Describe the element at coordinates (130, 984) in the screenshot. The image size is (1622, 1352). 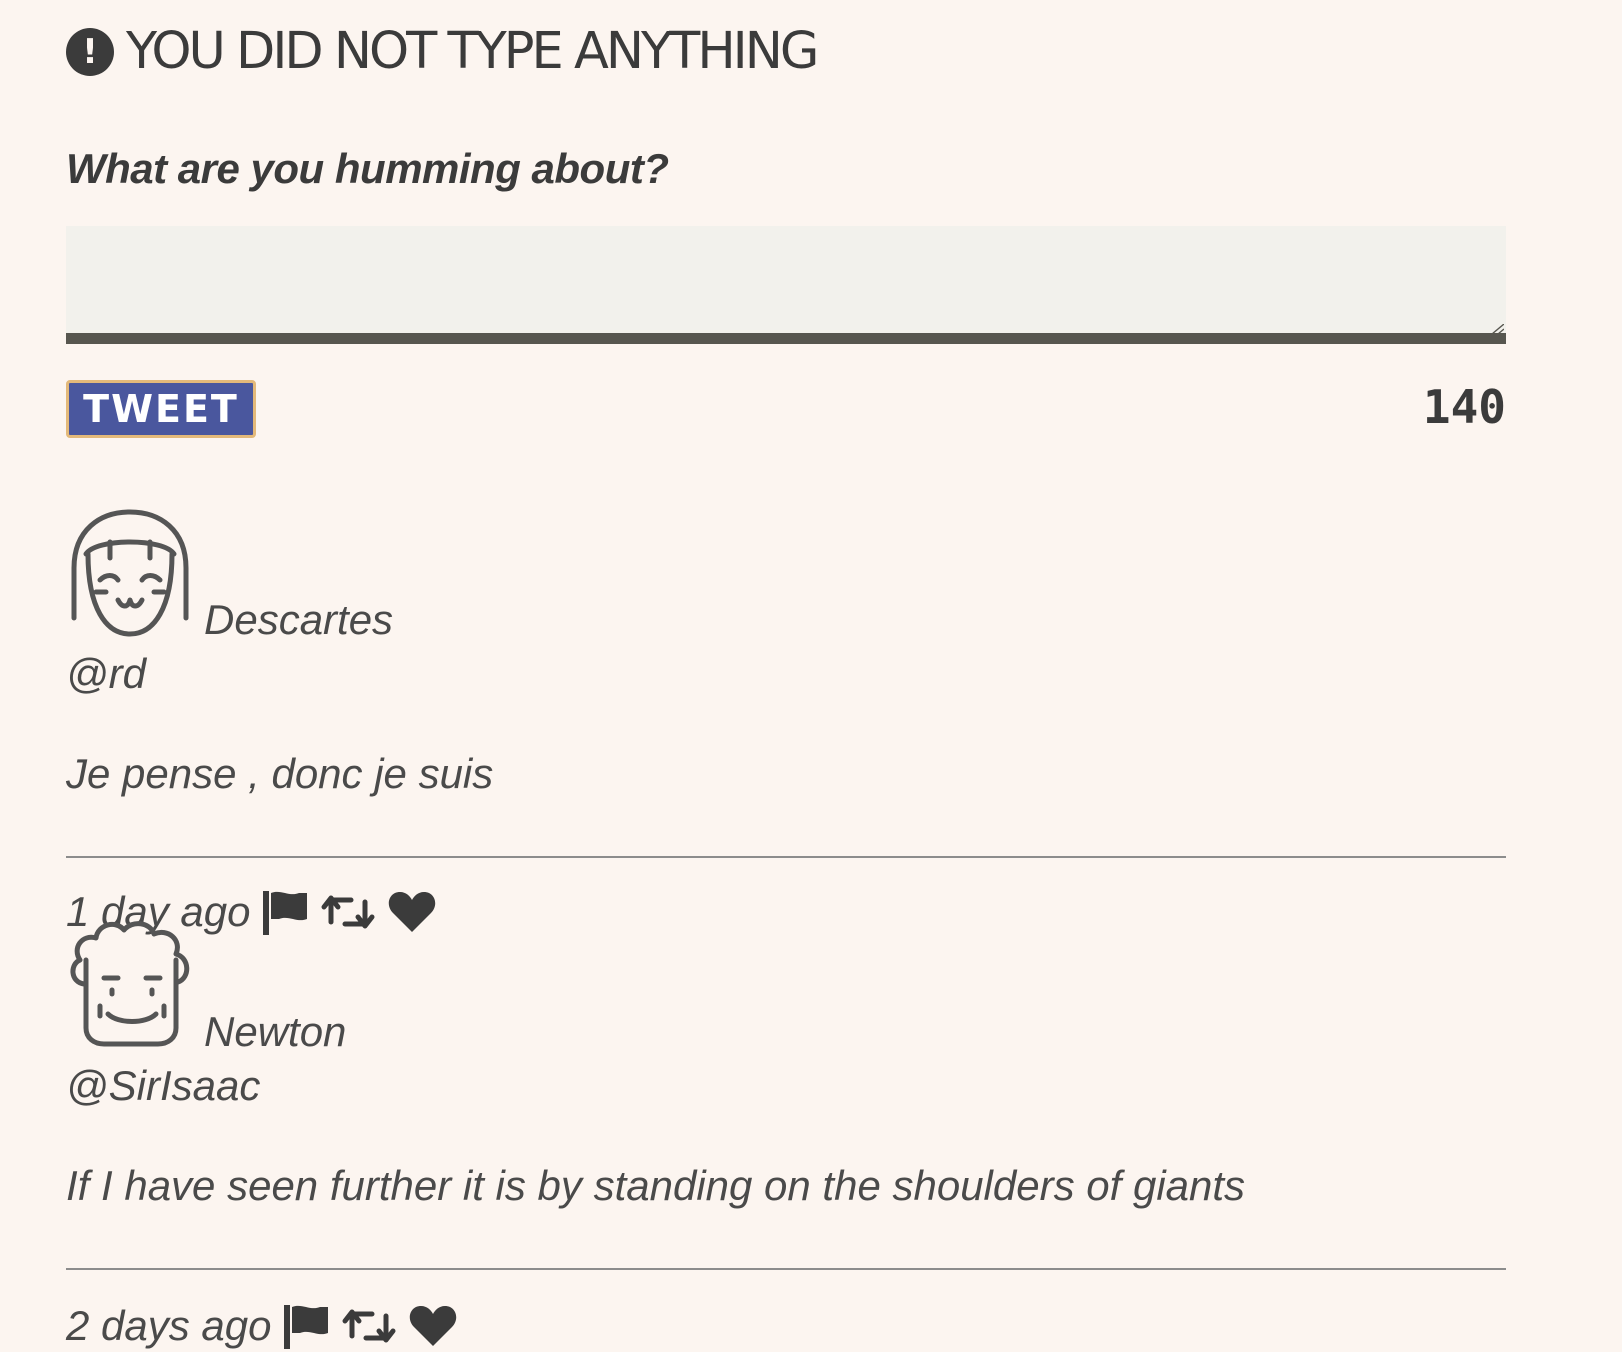
I see `curly-hair-avatar-icon` at that location.